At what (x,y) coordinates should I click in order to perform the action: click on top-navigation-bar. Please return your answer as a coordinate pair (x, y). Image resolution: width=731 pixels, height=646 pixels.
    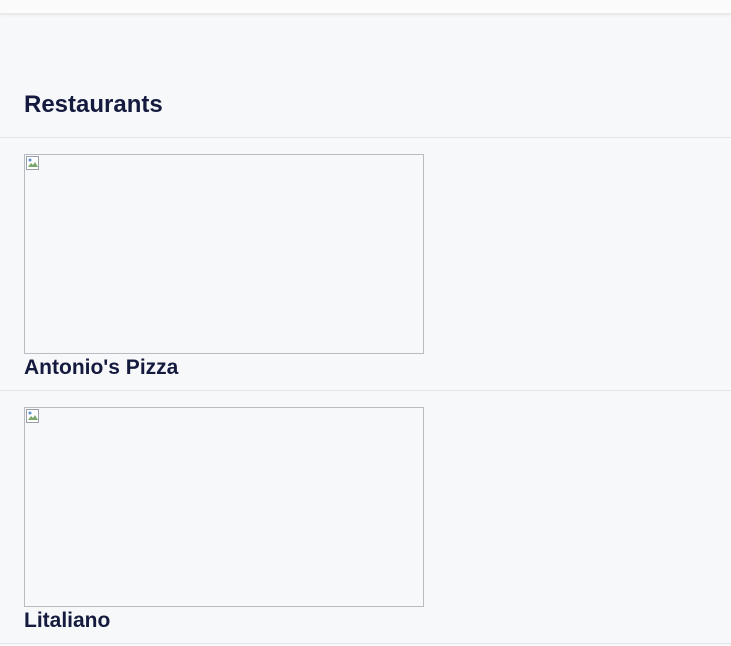
    Looking at the image, I should click on (365, 7).